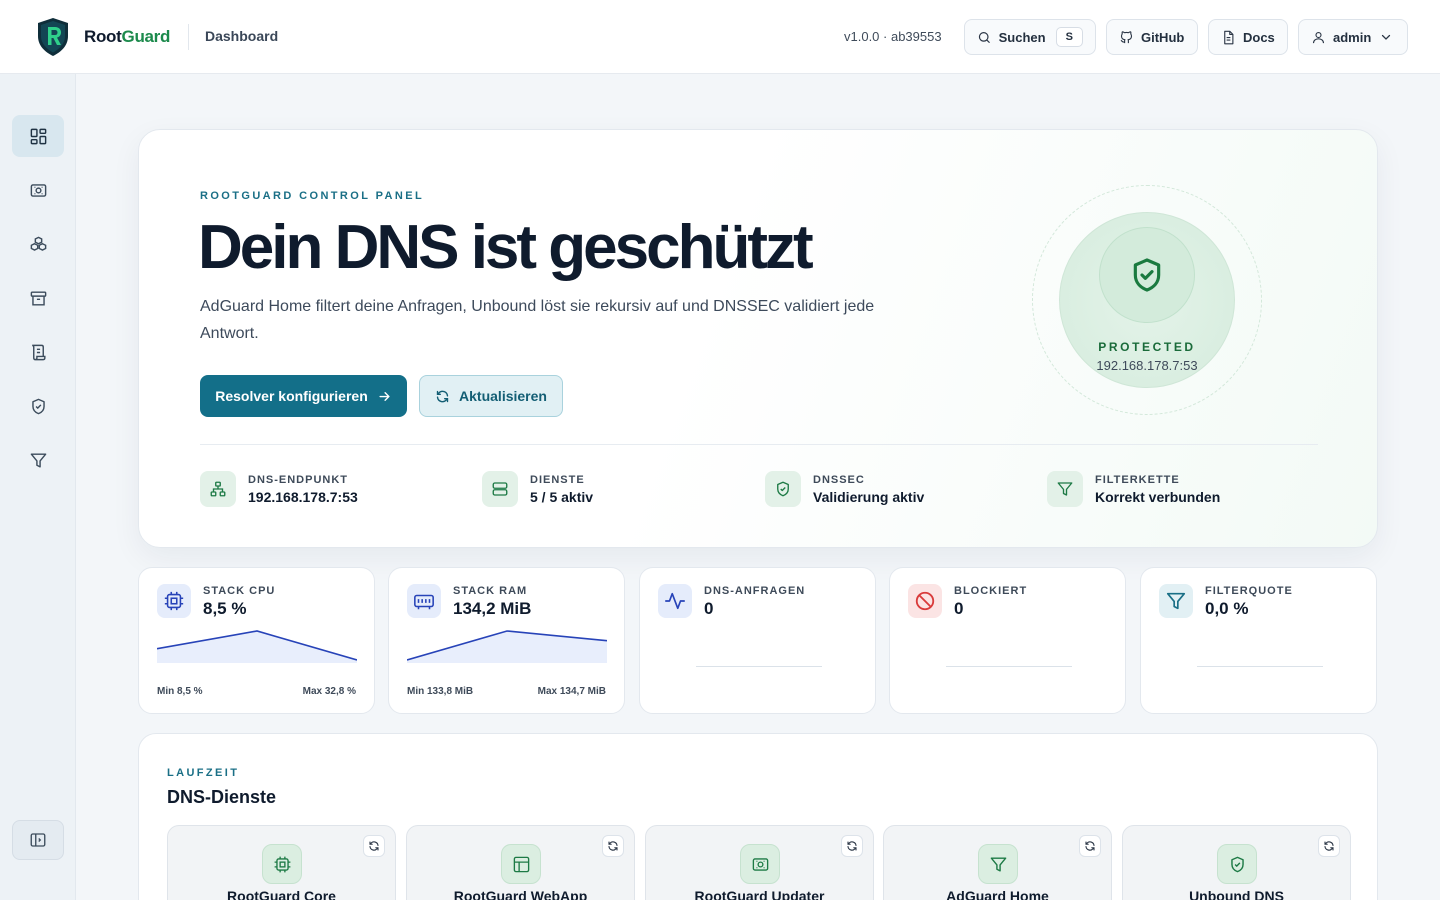  I want to click on cpu-icon, so click(282, 864).